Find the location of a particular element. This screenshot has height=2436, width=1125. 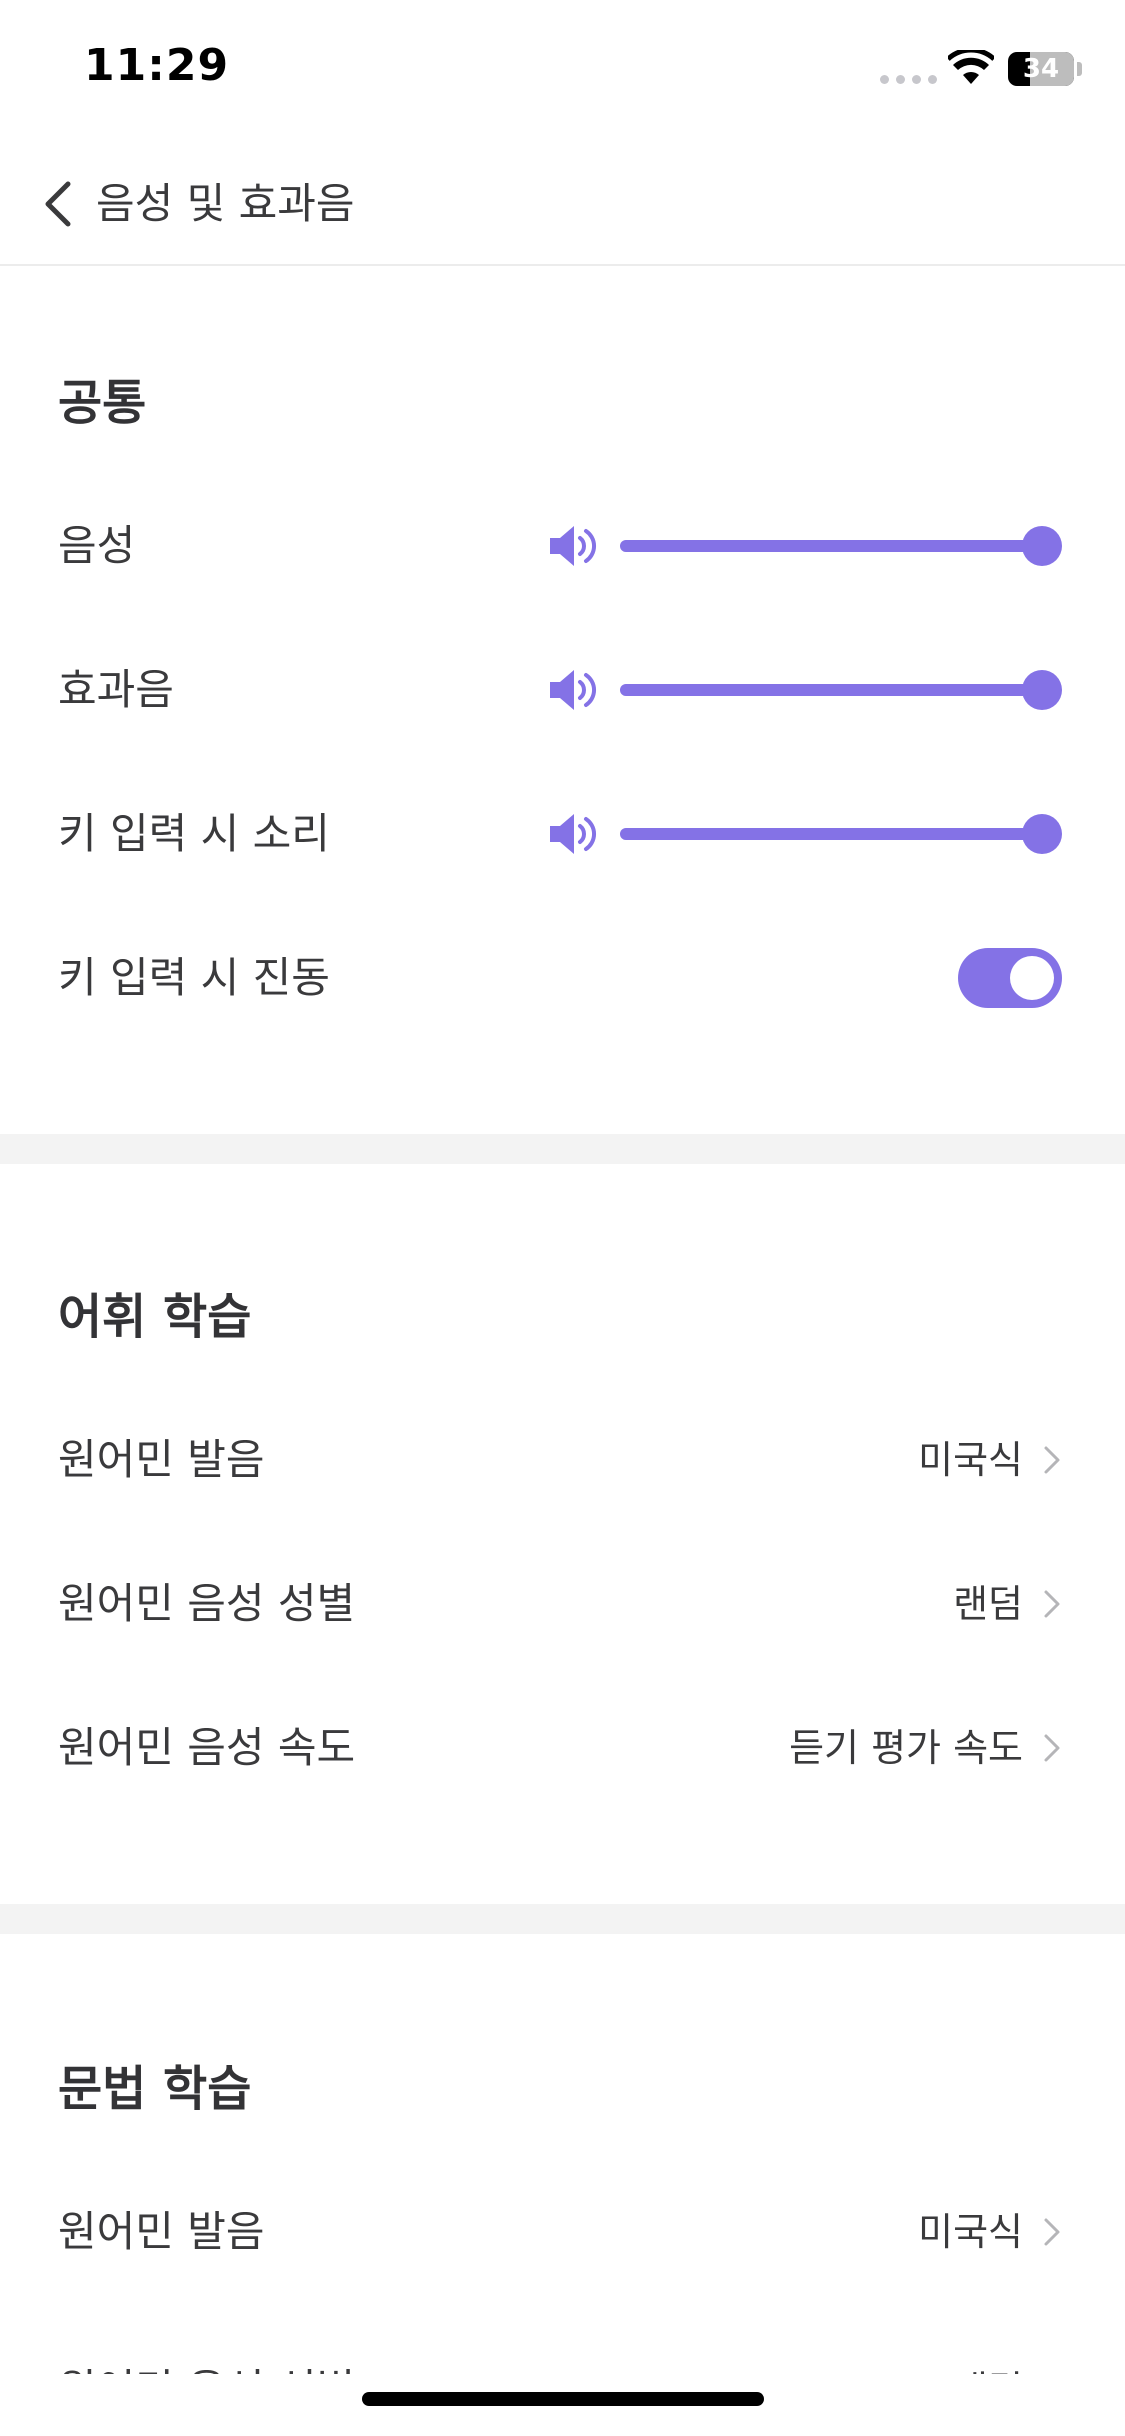

battery-icon: 34 is located at coordinates (1041, 69).